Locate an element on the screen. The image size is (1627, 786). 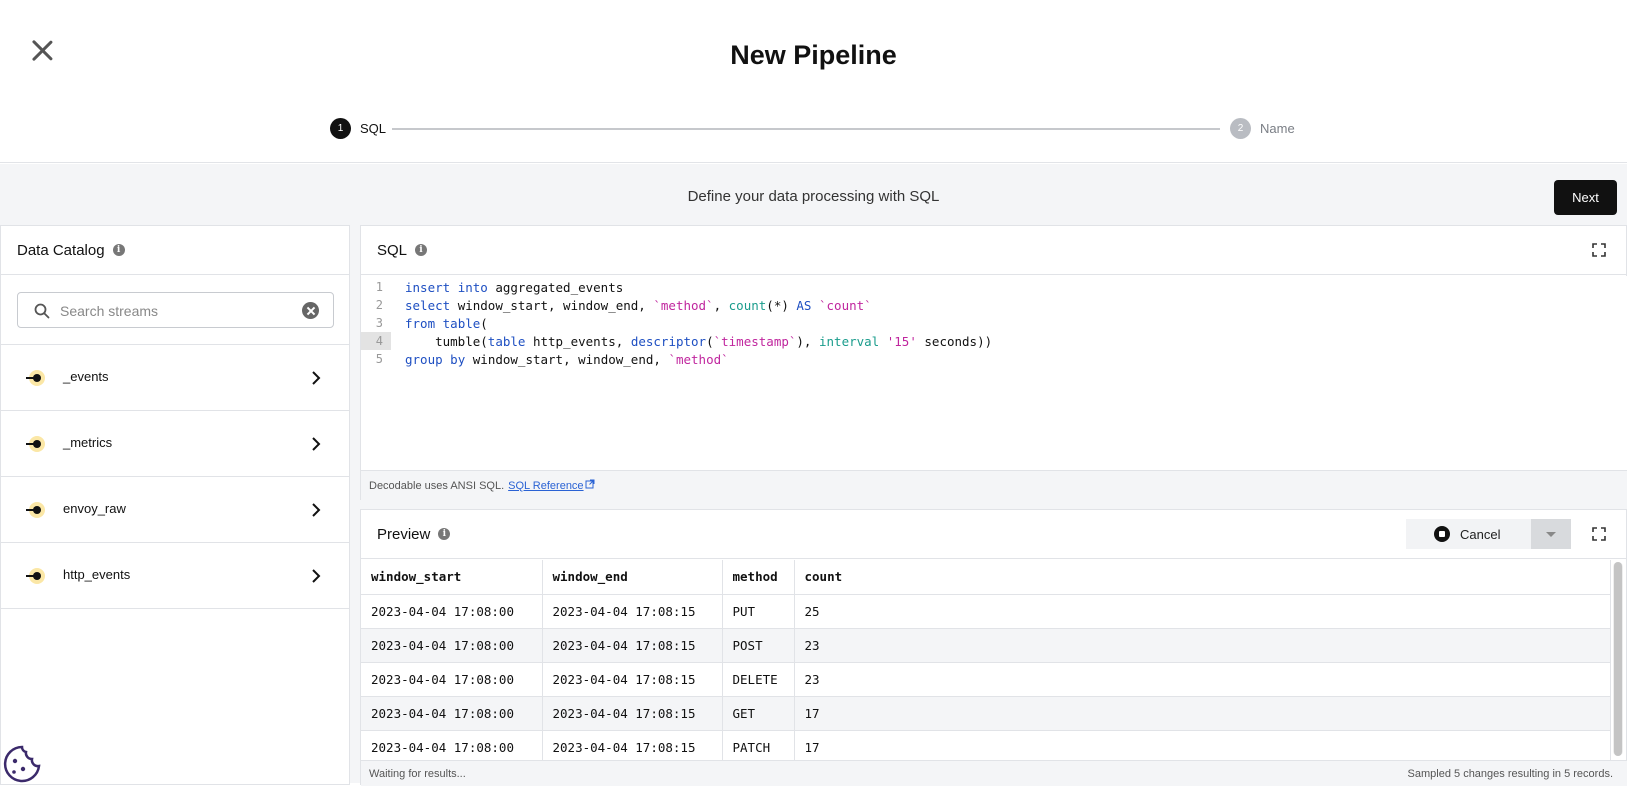
line-number: 2 is located at coordinates (379, 305).